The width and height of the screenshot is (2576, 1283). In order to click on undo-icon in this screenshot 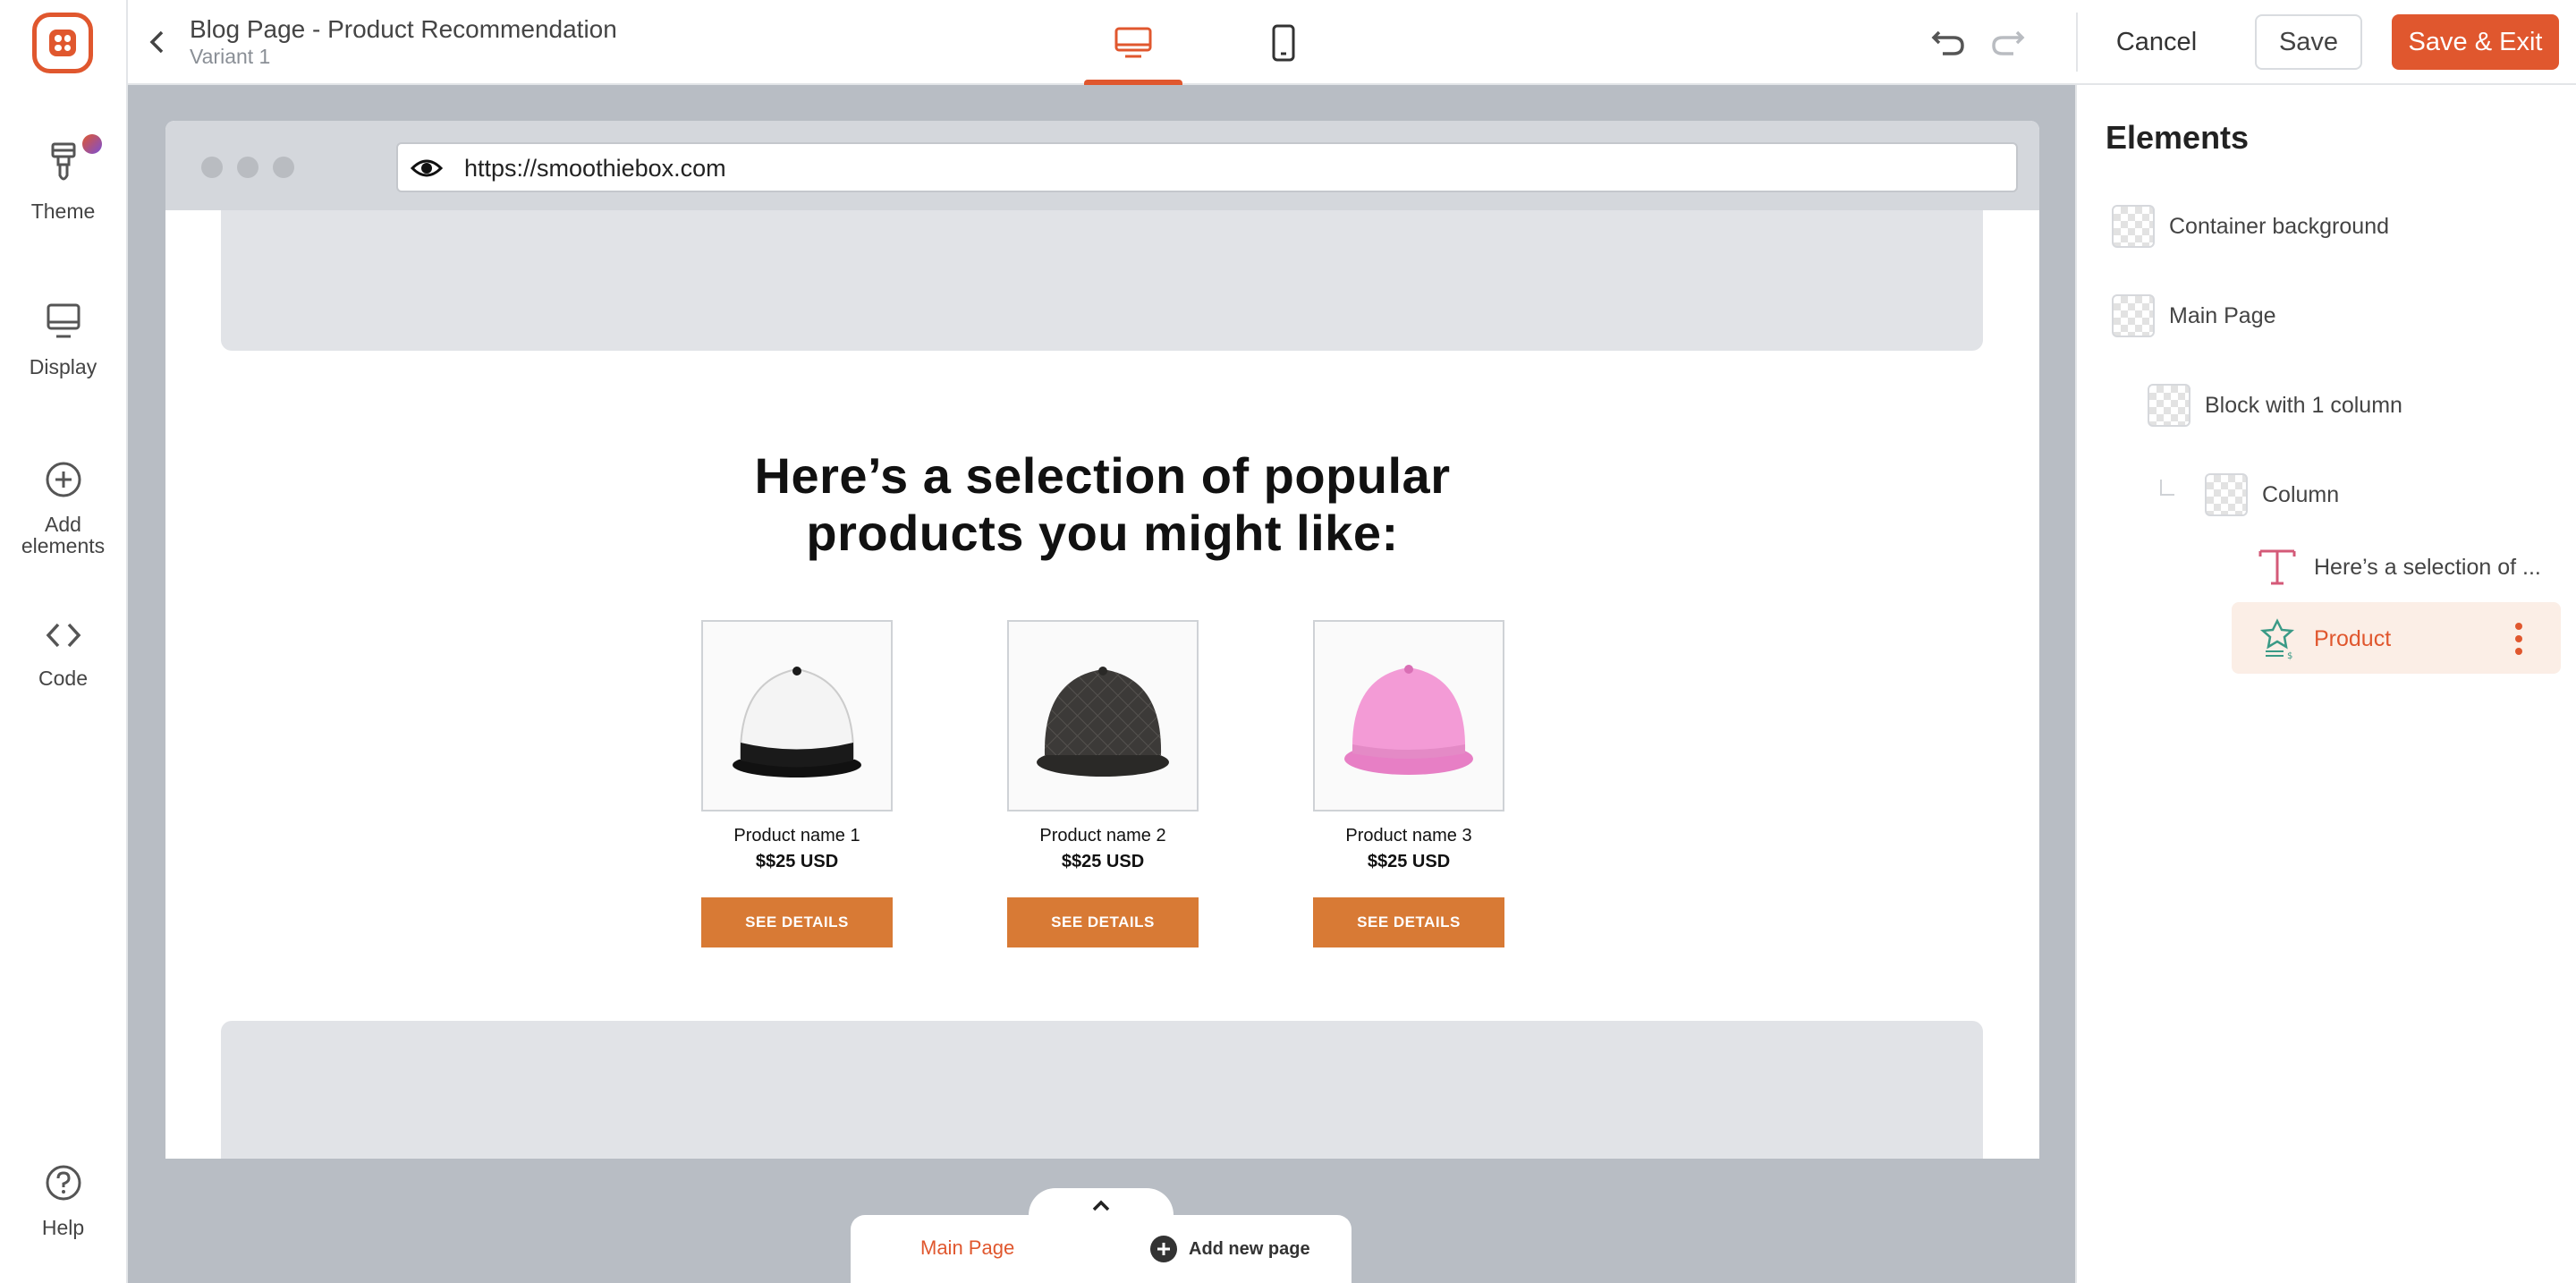, I will do `click(1947, 42)`.